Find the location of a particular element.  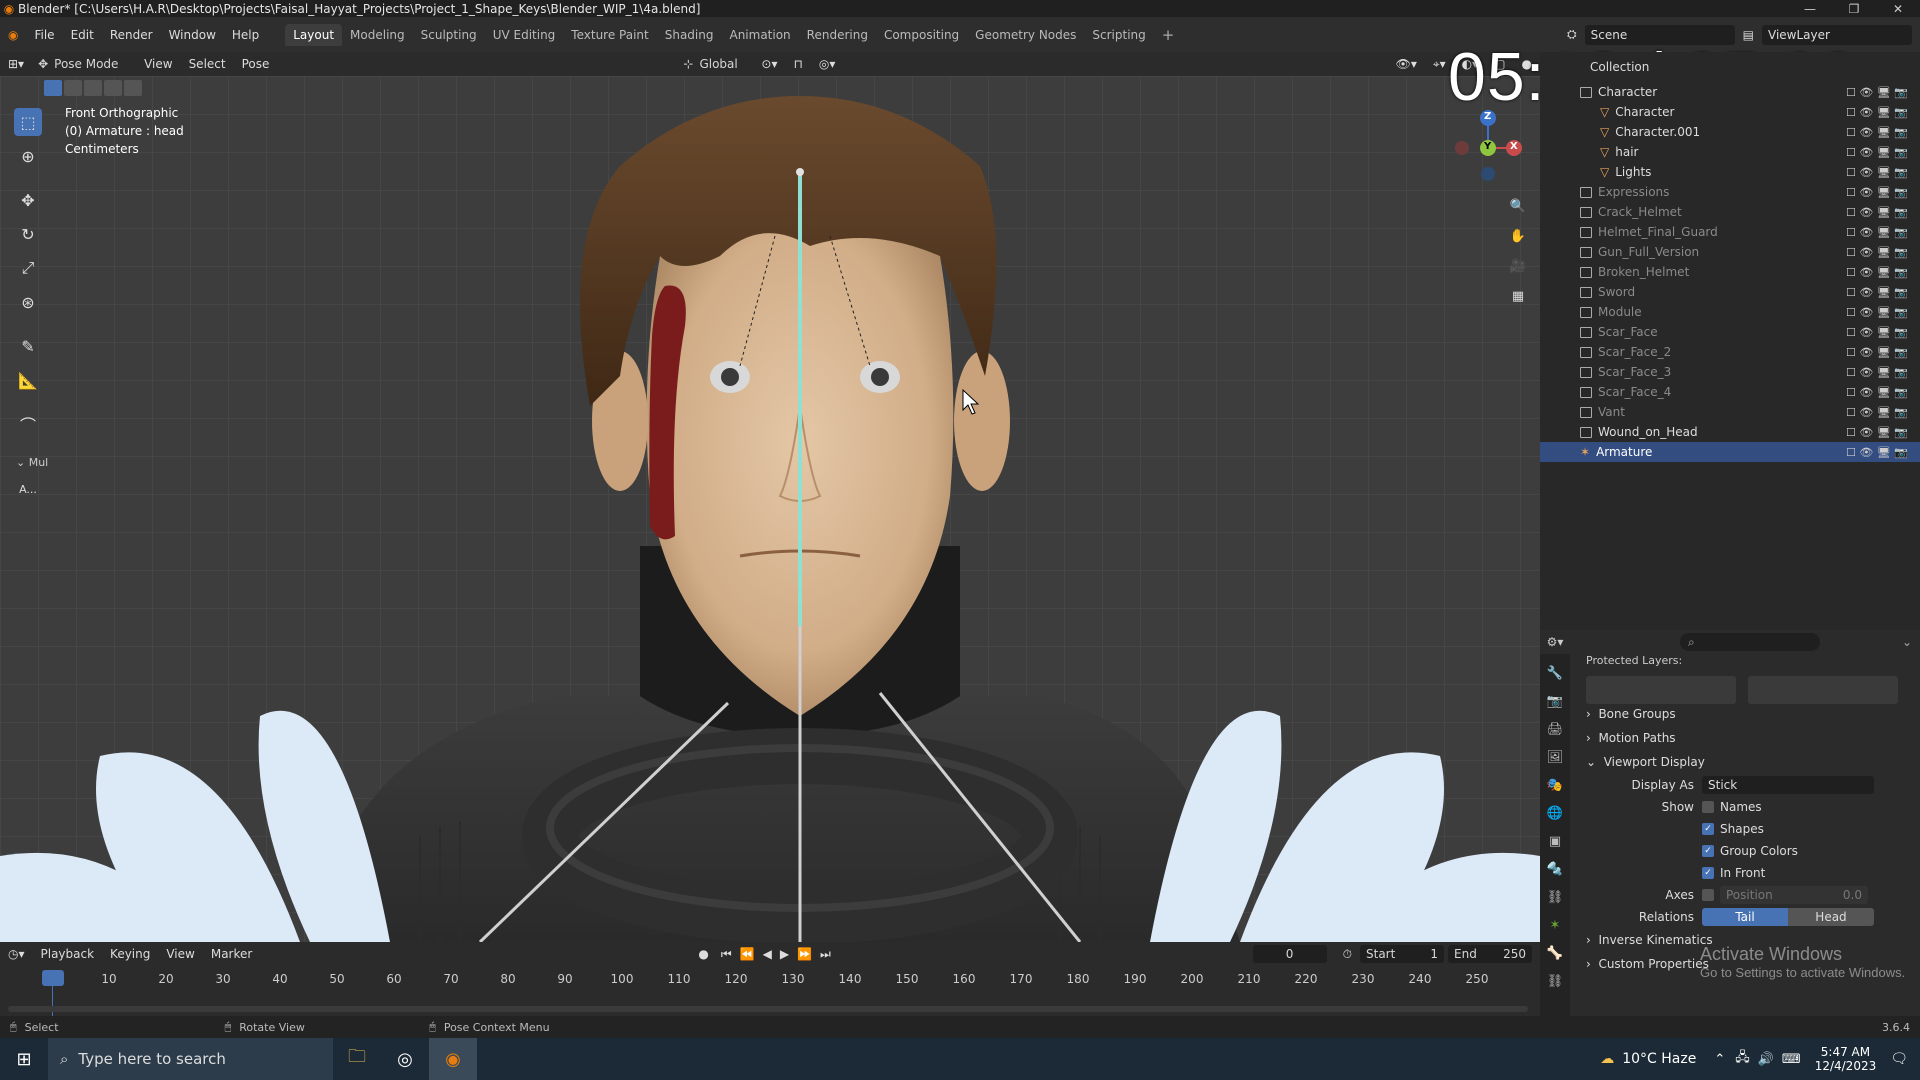

rotate-tool-icon: ↻ is located at coordinates (28, 234).